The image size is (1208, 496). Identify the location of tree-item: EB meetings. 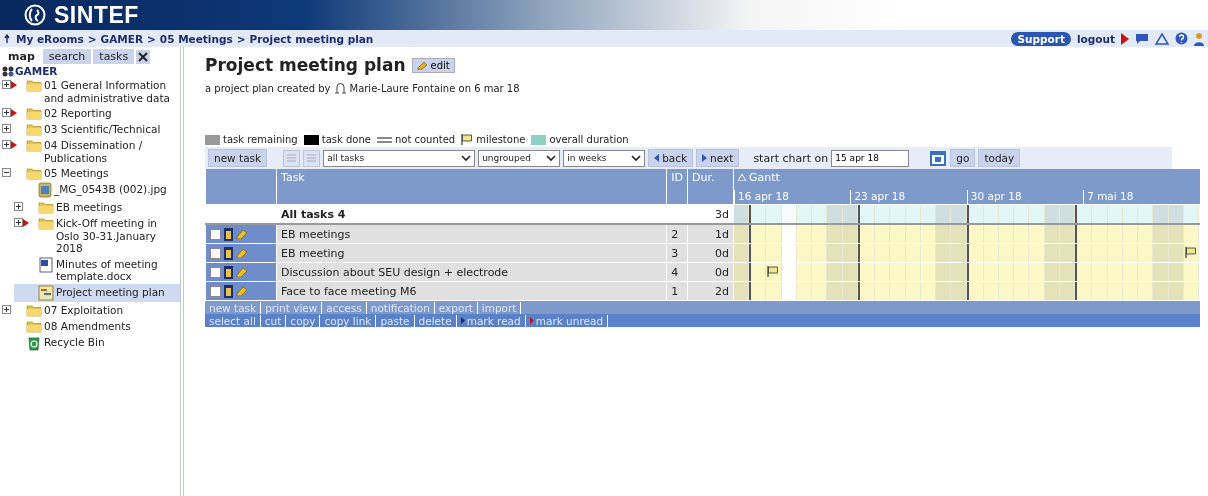
(97, 207).